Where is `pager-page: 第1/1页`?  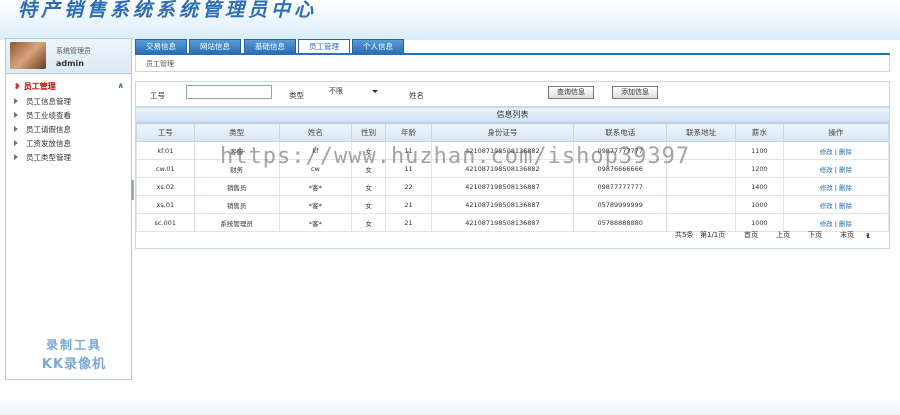 pager-page: 第1/1页 is located at coordinates (713, 235).